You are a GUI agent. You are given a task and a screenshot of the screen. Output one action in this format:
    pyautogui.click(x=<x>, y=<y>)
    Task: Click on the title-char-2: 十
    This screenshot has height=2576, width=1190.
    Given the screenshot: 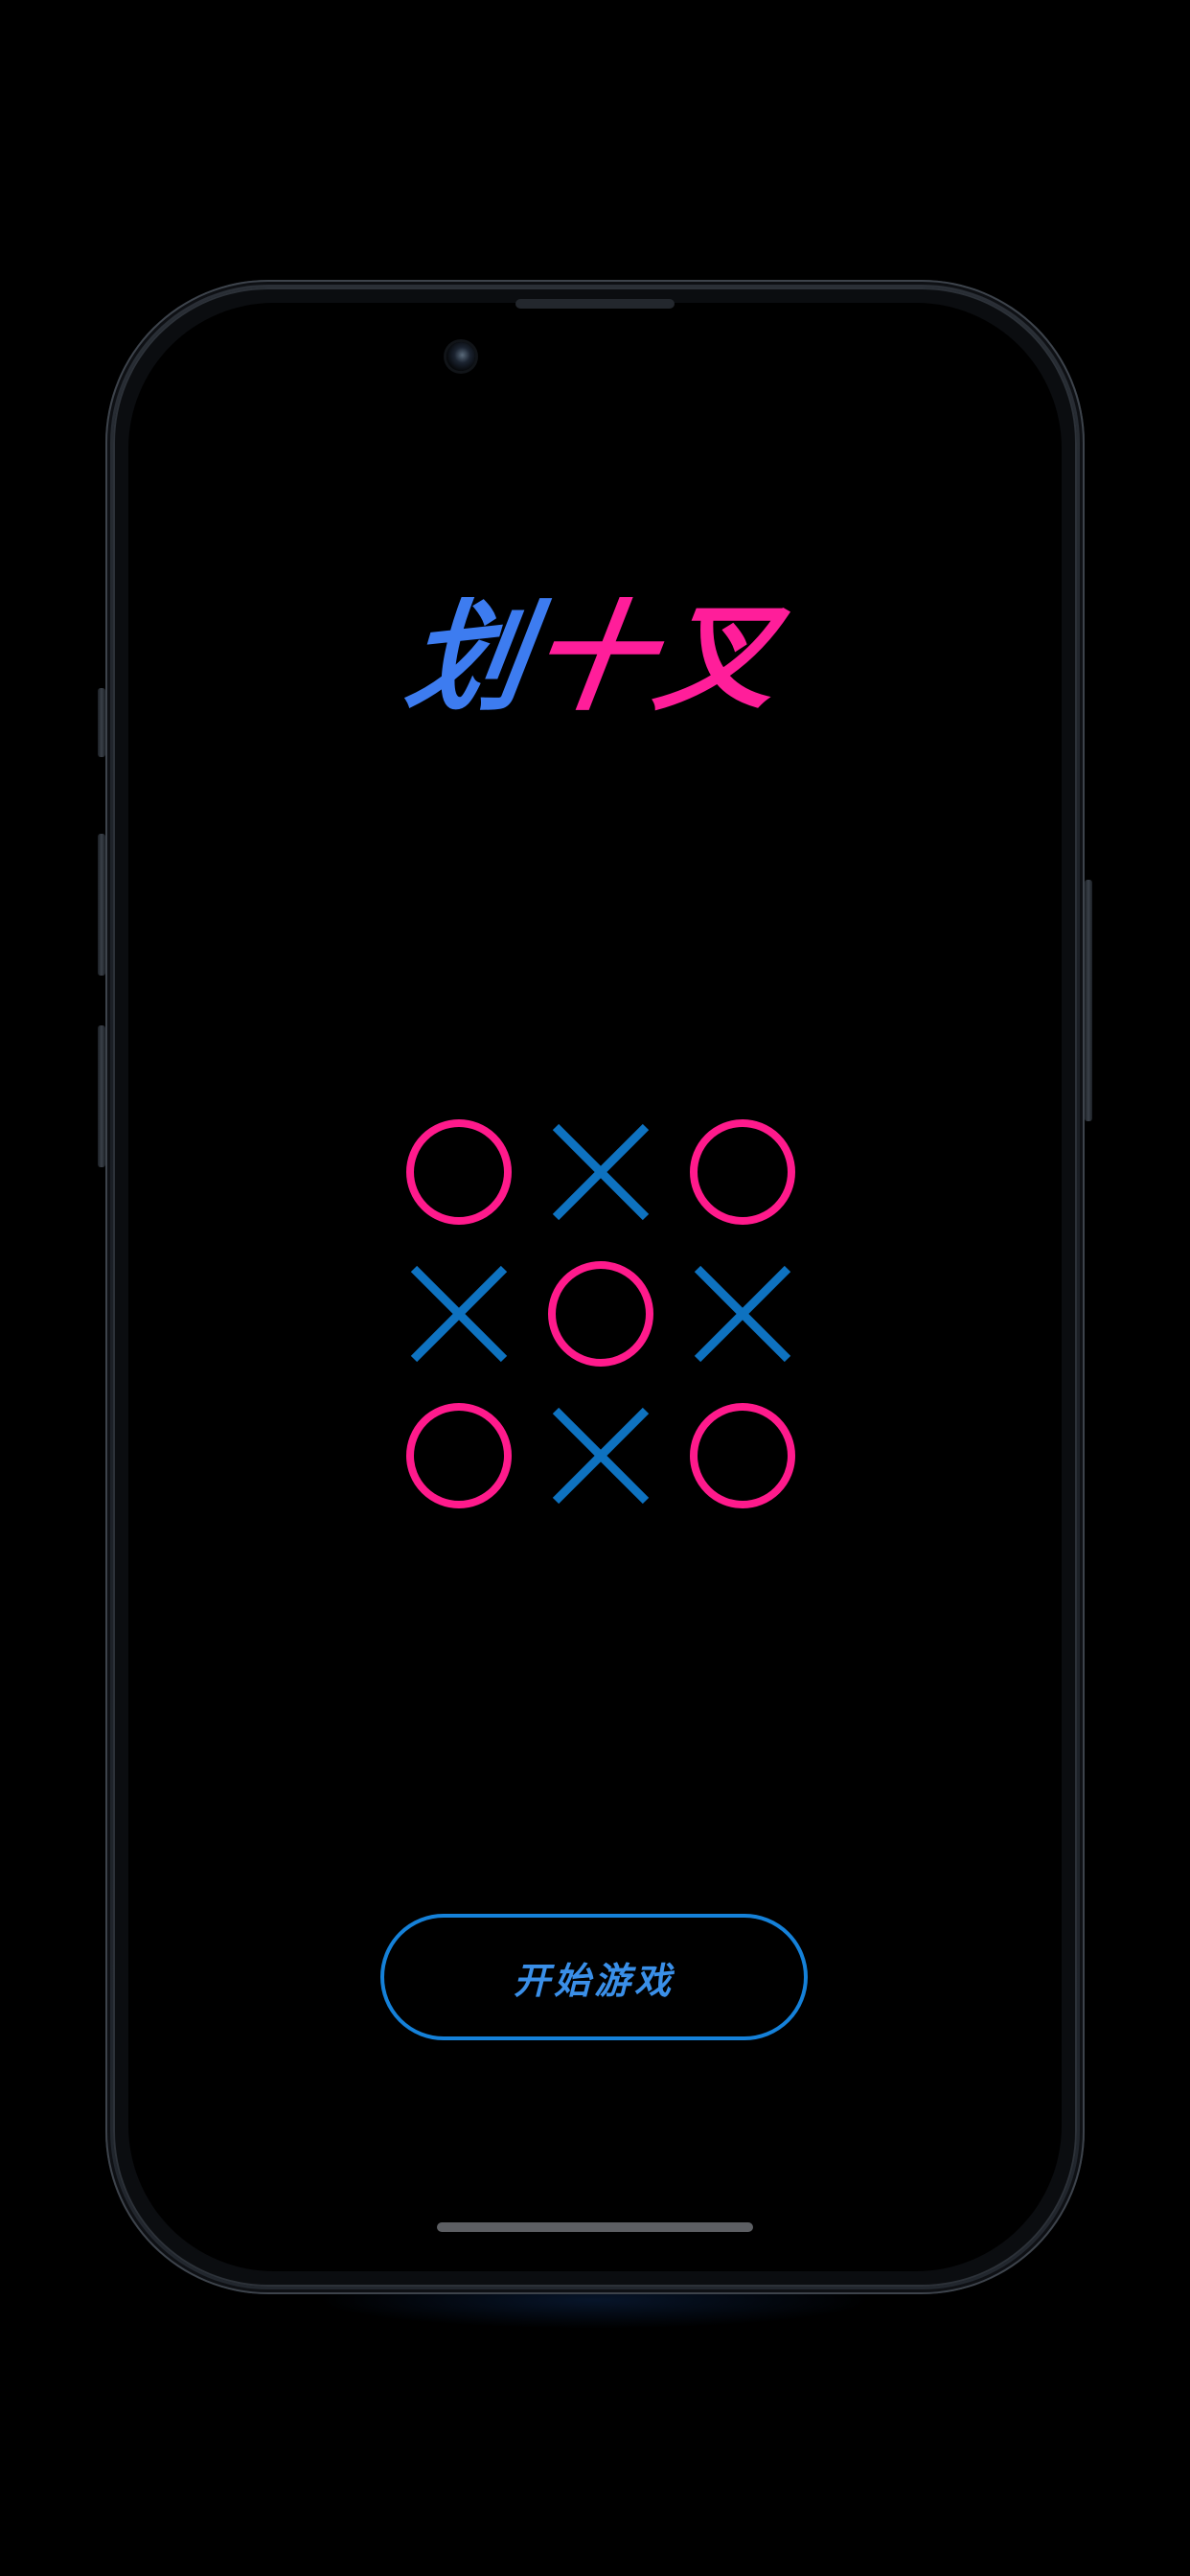 What is the action you would take?
    pyautogui.click(x=595, y=657)
    